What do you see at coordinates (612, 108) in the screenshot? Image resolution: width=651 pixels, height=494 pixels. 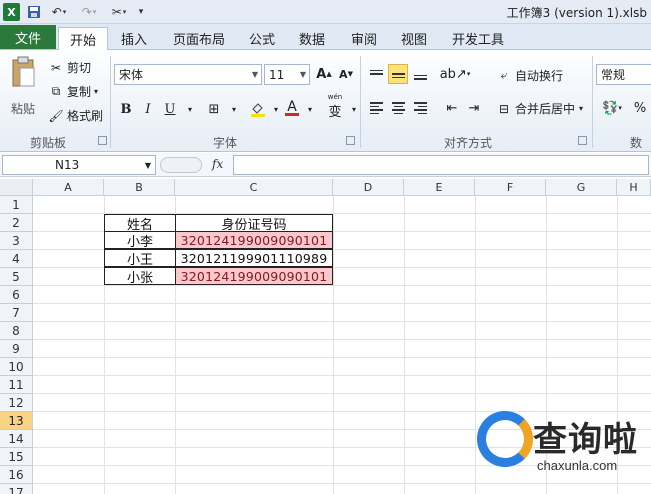 I see `accounting-format-button: 💱 ▾` at bounding box center [612, 108].